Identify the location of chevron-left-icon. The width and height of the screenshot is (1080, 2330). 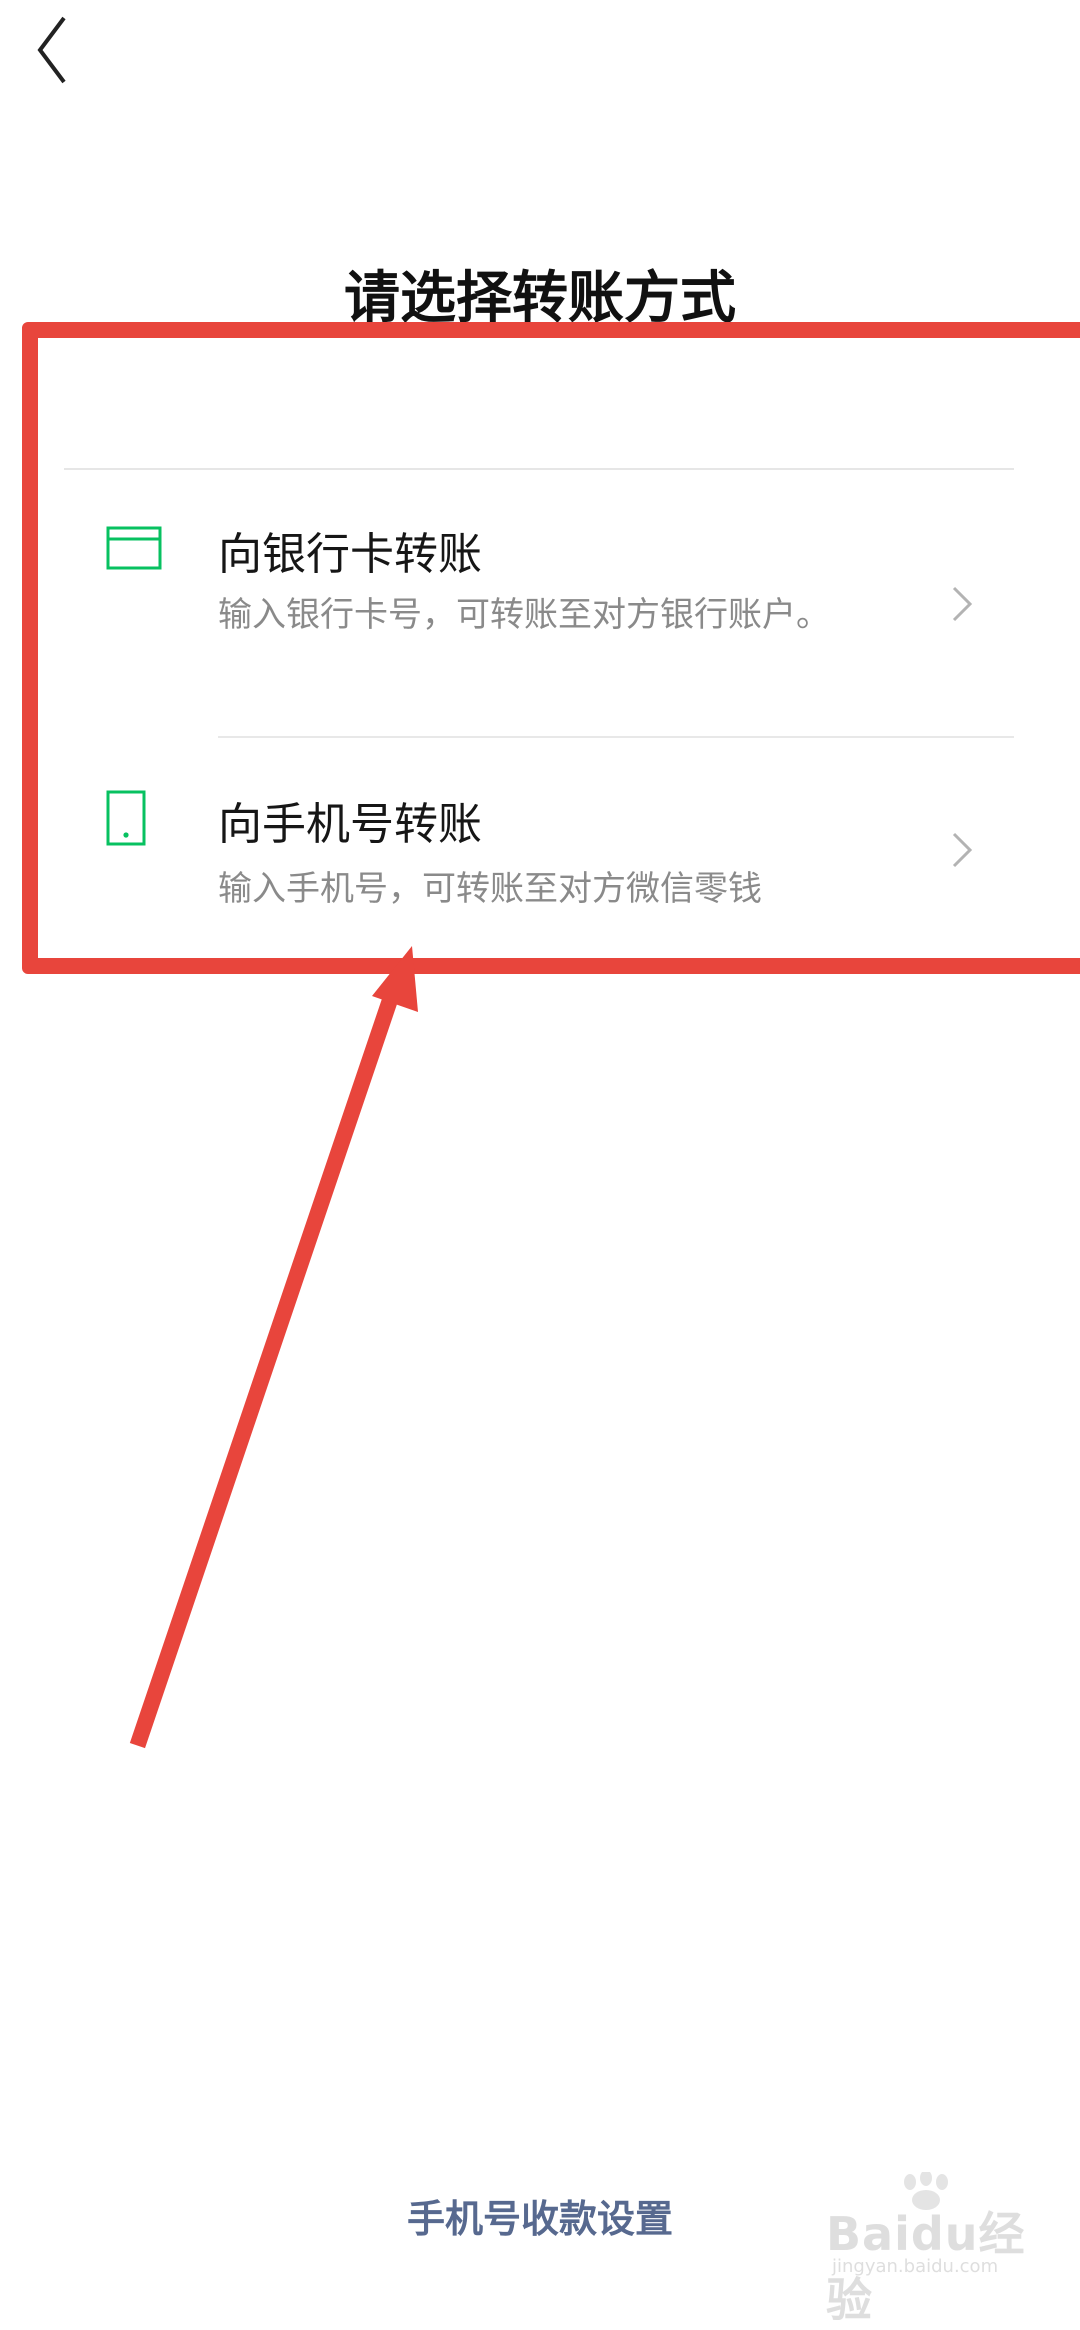
(51, 50).